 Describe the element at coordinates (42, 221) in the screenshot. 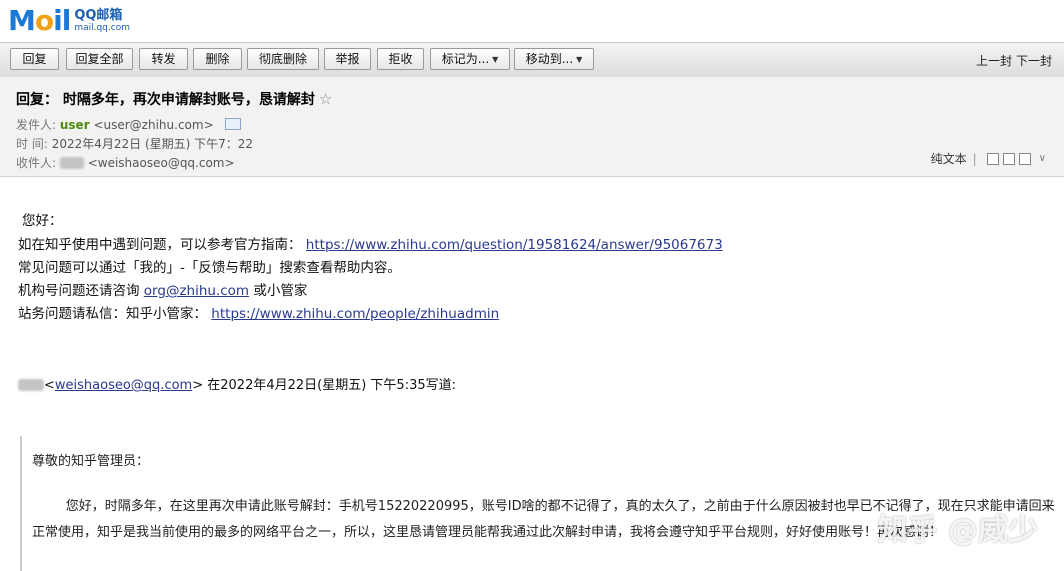

I see `greeting: 您好：` at that location.